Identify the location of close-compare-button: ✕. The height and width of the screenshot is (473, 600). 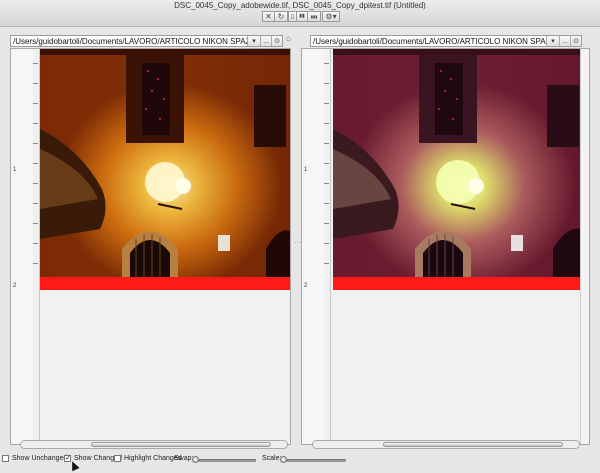
(268, 16).